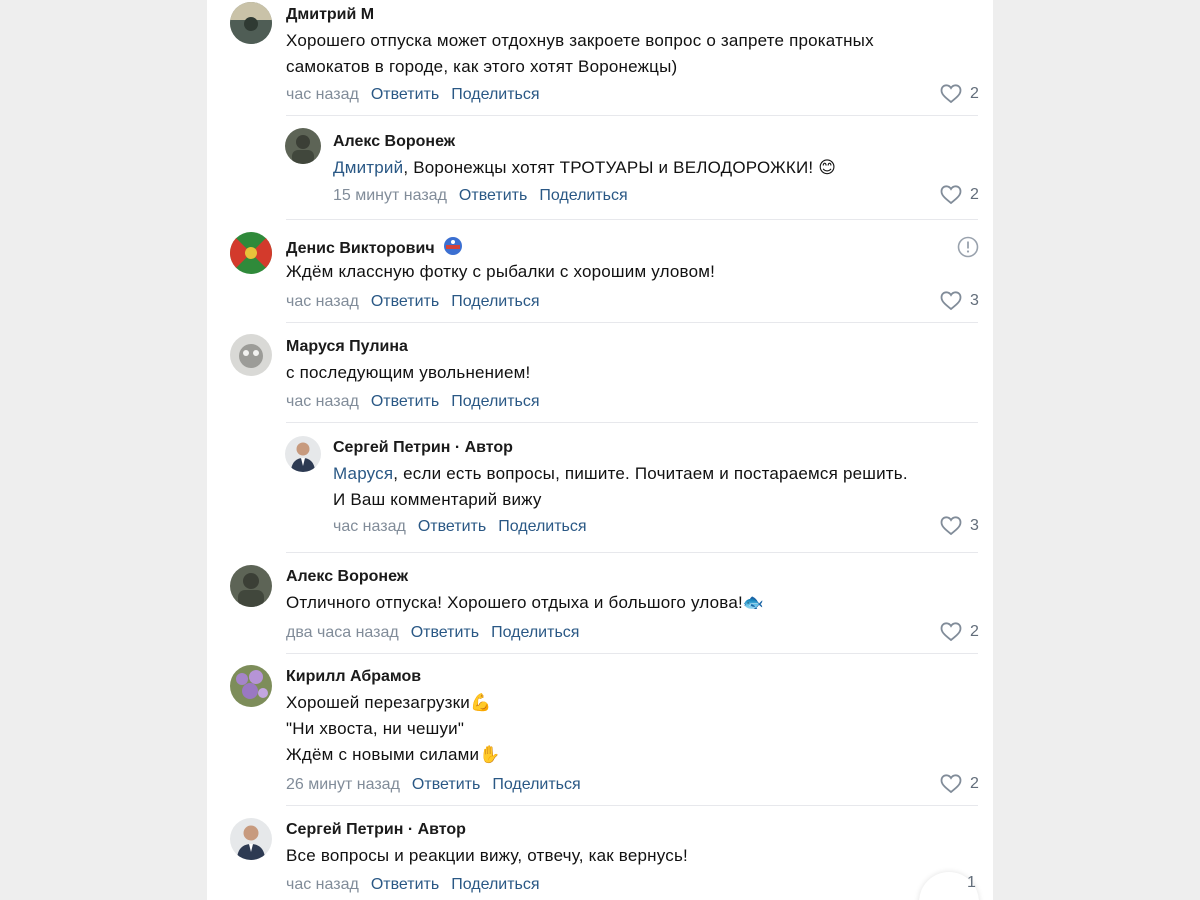 The width and height of the screenshot is (1200, 900). I want to click on comment-text-line: И Ваш комментарий вижу, so click(437, 499).